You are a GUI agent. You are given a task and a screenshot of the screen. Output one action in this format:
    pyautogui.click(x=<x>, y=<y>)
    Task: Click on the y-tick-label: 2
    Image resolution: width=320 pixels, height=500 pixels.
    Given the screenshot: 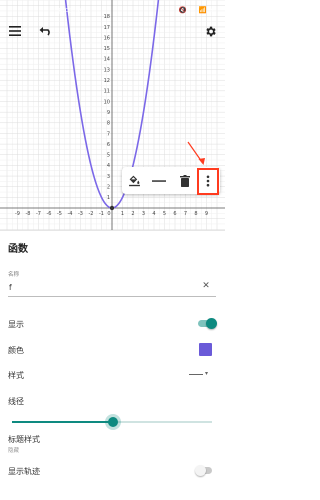 What is the action you would take?
    pyautogui.click(x=108, y=188)
    